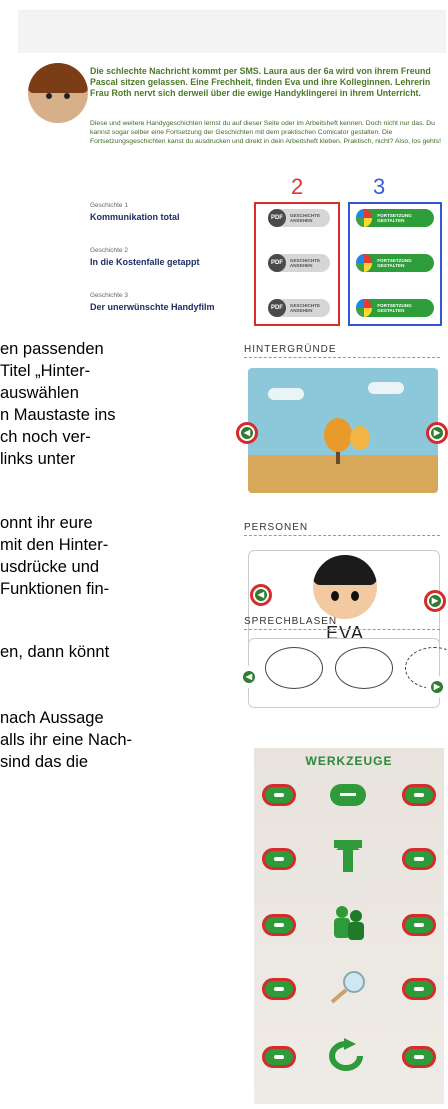 The image size is (448, 1109). What do you see at coordinates (232, 32) in the screenshot?
I see `header-bar` at bounding box center [232, 32].